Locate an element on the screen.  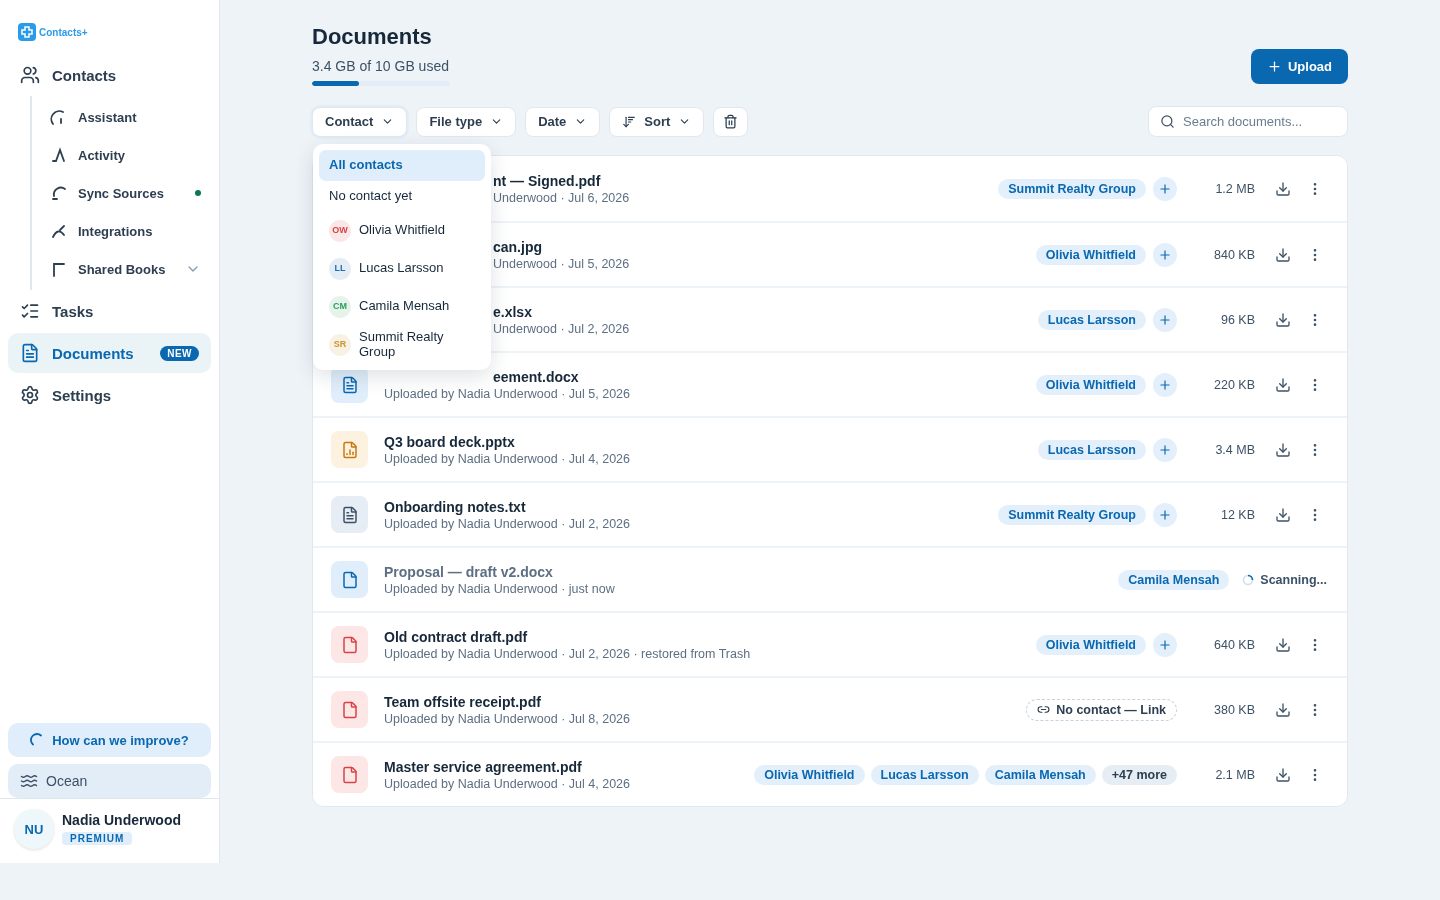
menu-item: All contacts is located at coordinates (402, 165).